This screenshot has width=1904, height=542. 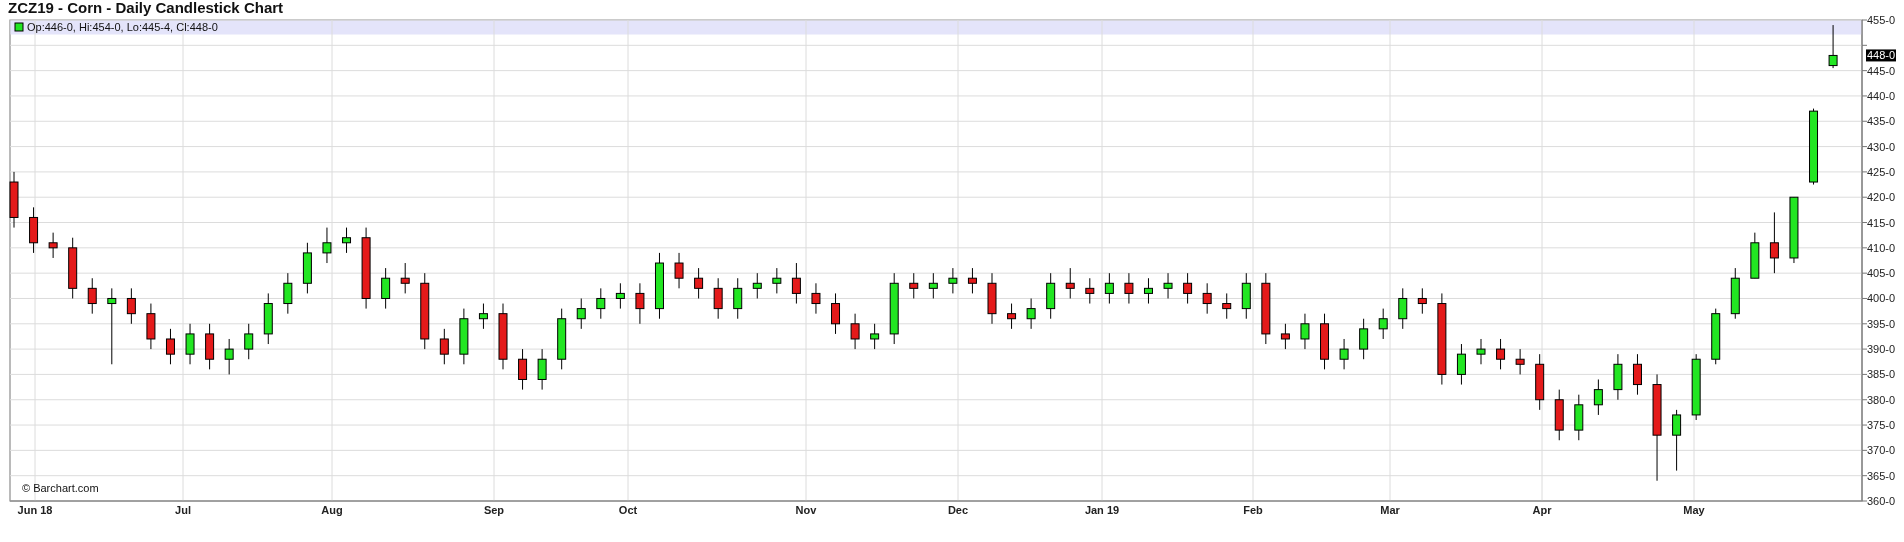 I want to click on x-axis-label: May, so click(x=1694, y=510).